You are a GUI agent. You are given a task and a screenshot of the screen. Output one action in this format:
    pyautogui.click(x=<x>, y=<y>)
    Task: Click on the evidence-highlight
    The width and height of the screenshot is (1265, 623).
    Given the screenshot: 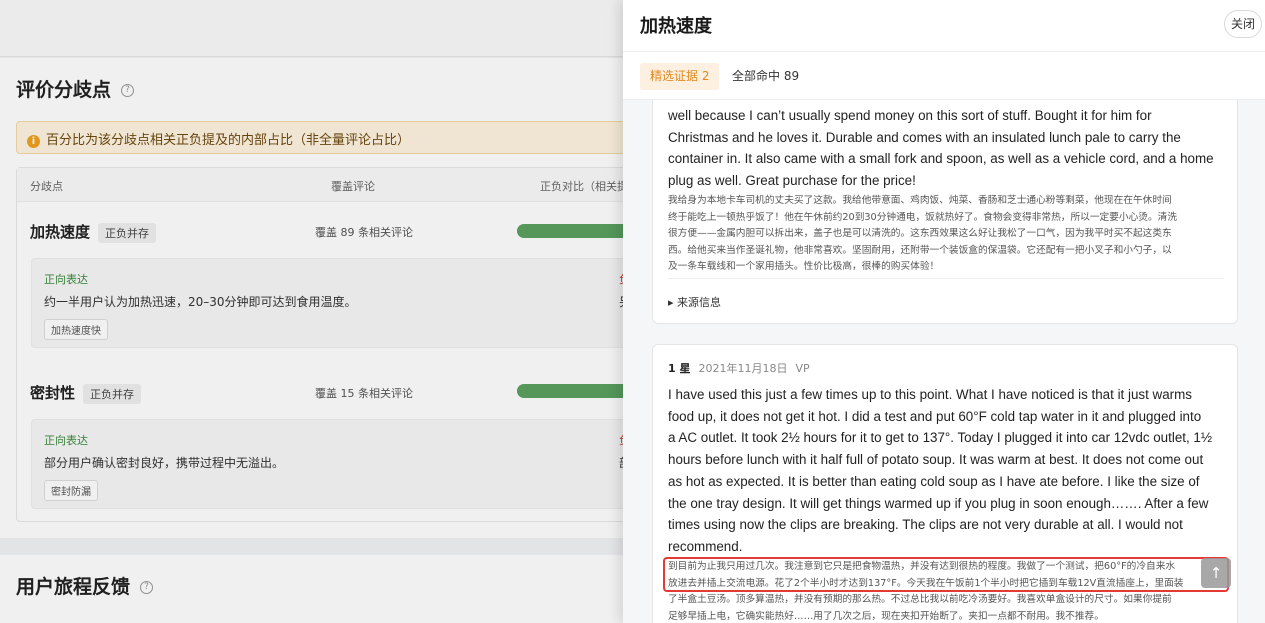 What is the action you would take?
    pyautogui.click(x=946, y=574)
    